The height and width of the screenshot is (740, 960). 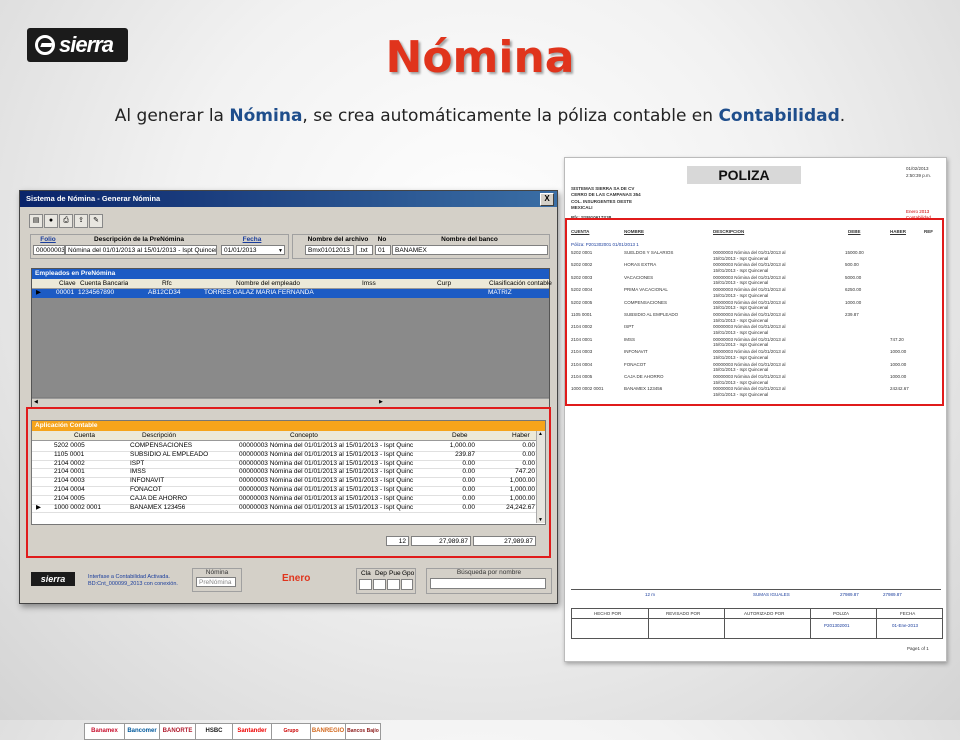 I want to click on page-number: Page1 of 1, so click(x=918, y=648).